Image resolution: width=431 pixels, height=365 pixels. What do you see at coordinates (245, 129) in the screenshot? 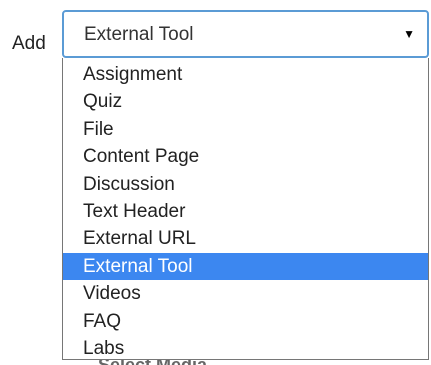
I see `option-file: File` at bounding box center [245, 129].